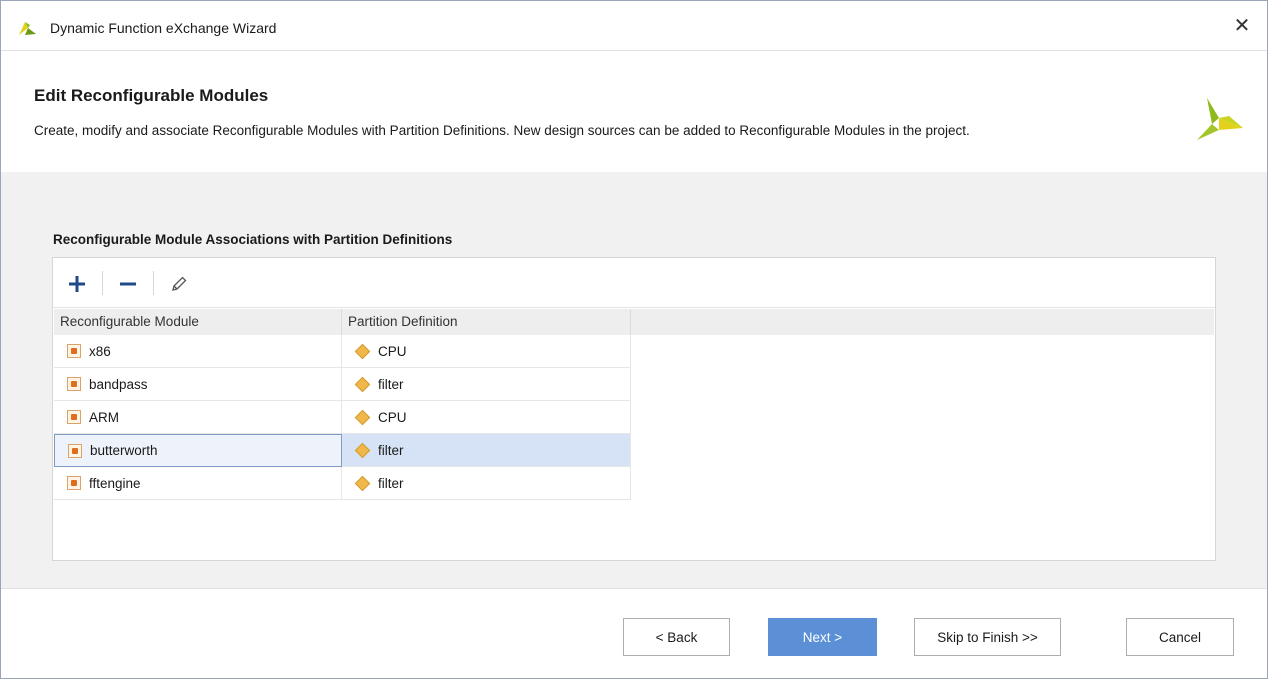  I want to click on window-title: Dynamic Function eXchange Wizard, so click(163, 28).